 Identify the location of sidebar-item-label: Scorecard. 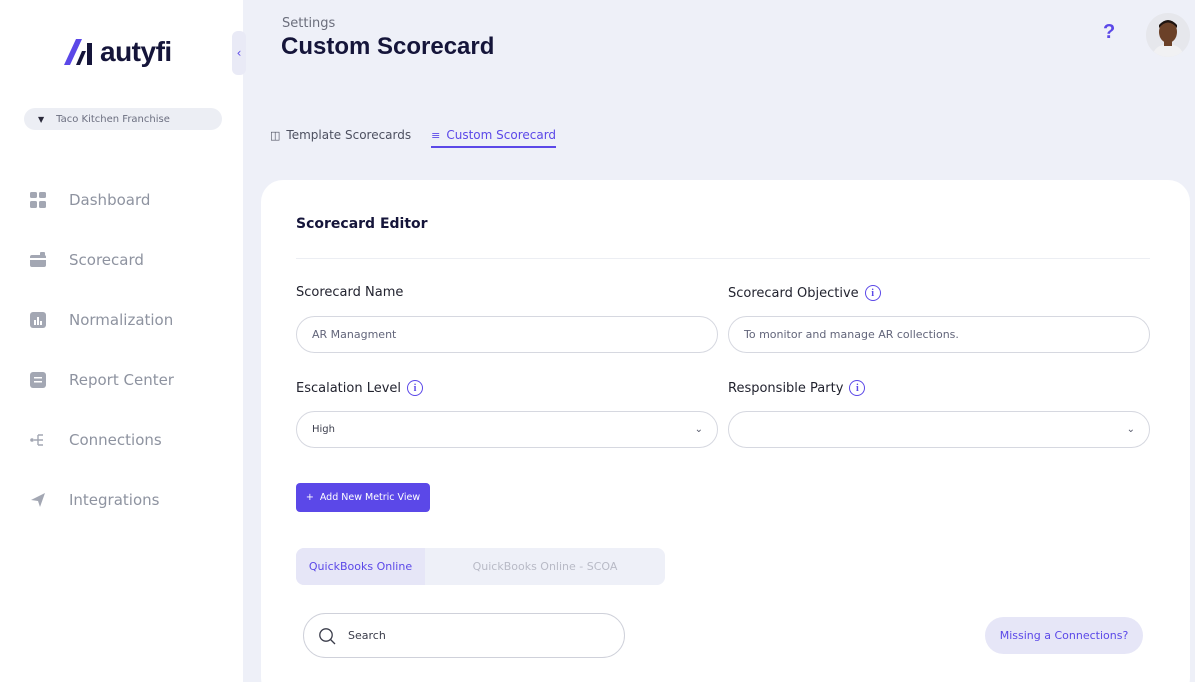
(106, 260).